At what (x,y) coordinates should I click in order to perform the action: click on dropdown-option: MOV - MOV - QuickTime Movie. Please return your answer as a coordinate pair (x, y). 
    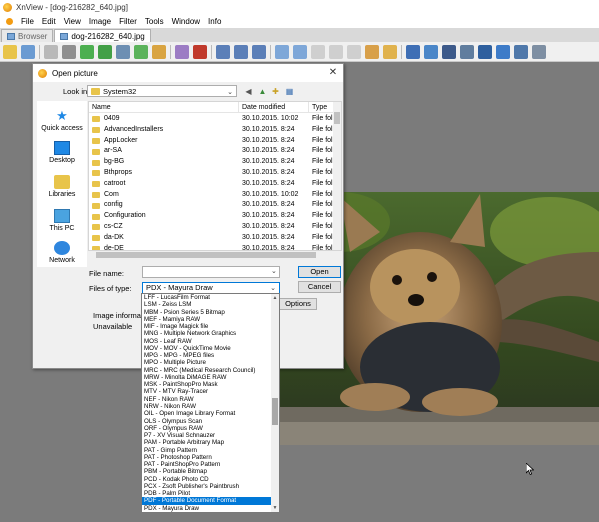
    Looking at the image, I should click on (207, 348).